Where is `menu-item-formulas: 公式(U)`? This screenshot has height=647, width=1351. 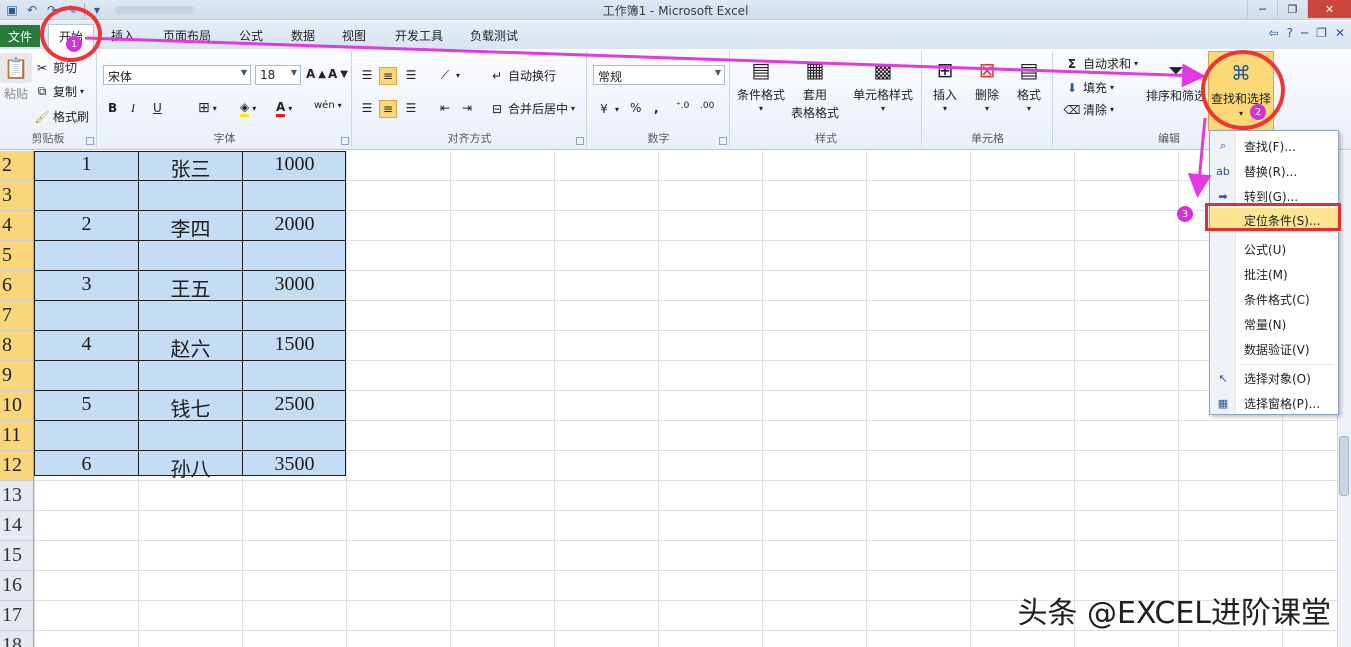 menu-item-formulas: 公式(U) is located at coordinates (1275, 249).